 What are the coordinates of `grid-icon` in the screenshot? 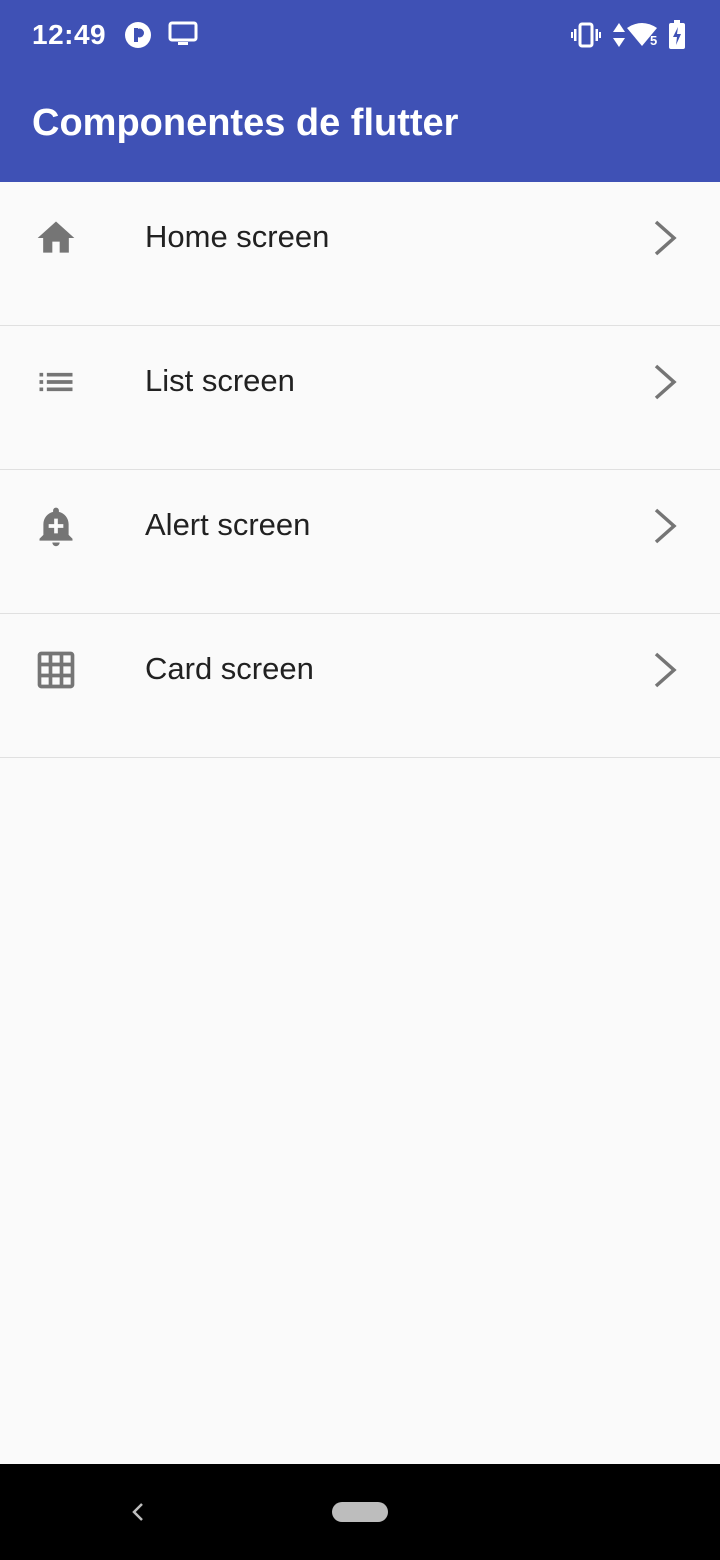 It's located at (56, 670).